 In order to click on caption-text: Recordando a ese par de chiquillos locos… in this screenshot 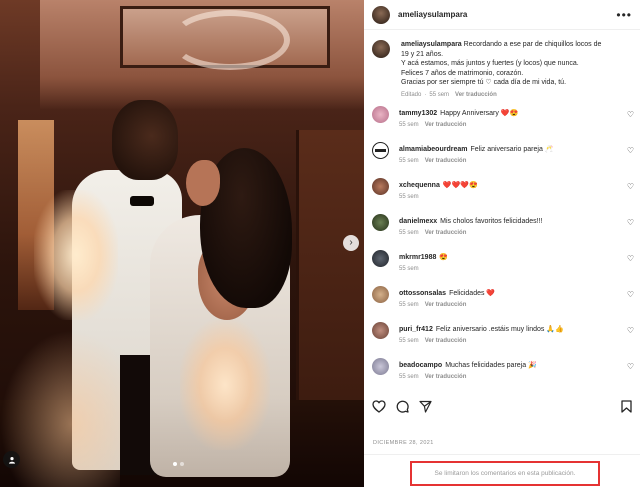, I will do `click(532, 44)`.